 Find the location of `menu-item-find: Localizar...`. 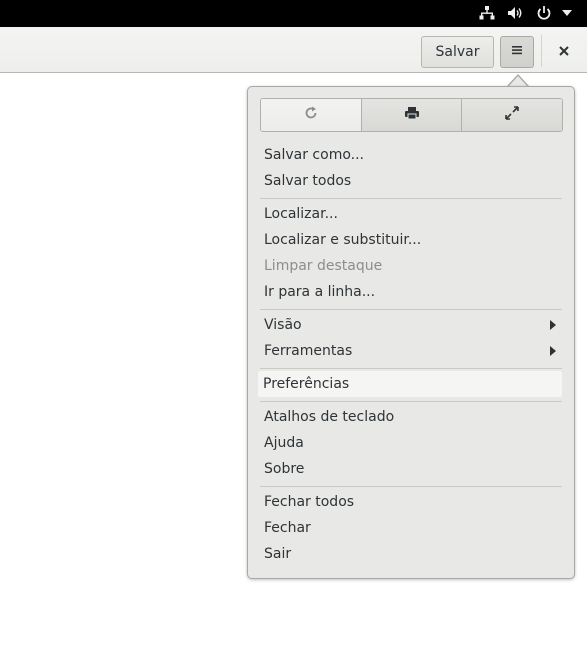

menu-item-find: Localizar... is located at coordinates (301, 214).